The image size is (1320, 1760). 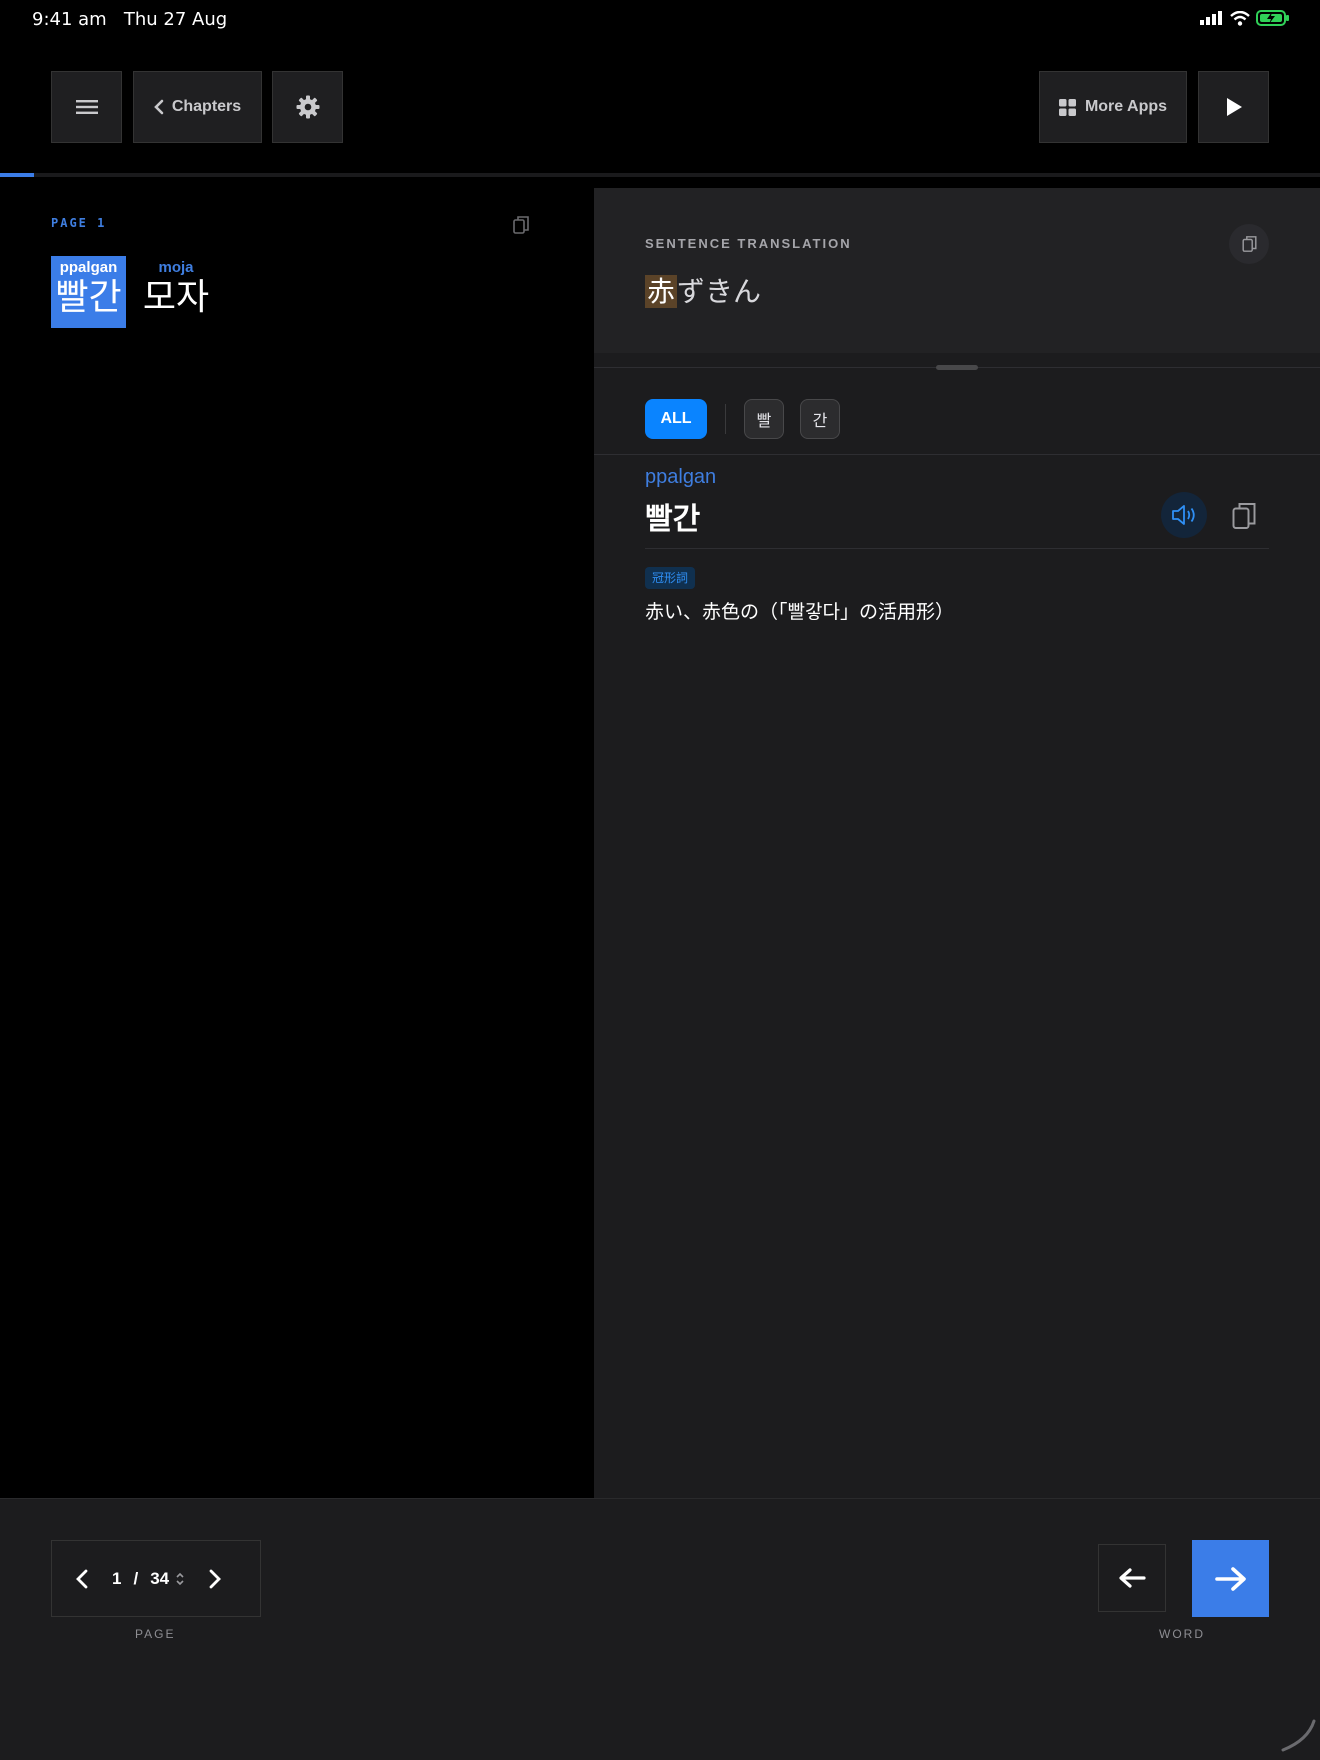 What do you see at coordinates (719, 291) in the screenshot?
I see `translation-rest: ずきん` at bounding box center [719, 291].